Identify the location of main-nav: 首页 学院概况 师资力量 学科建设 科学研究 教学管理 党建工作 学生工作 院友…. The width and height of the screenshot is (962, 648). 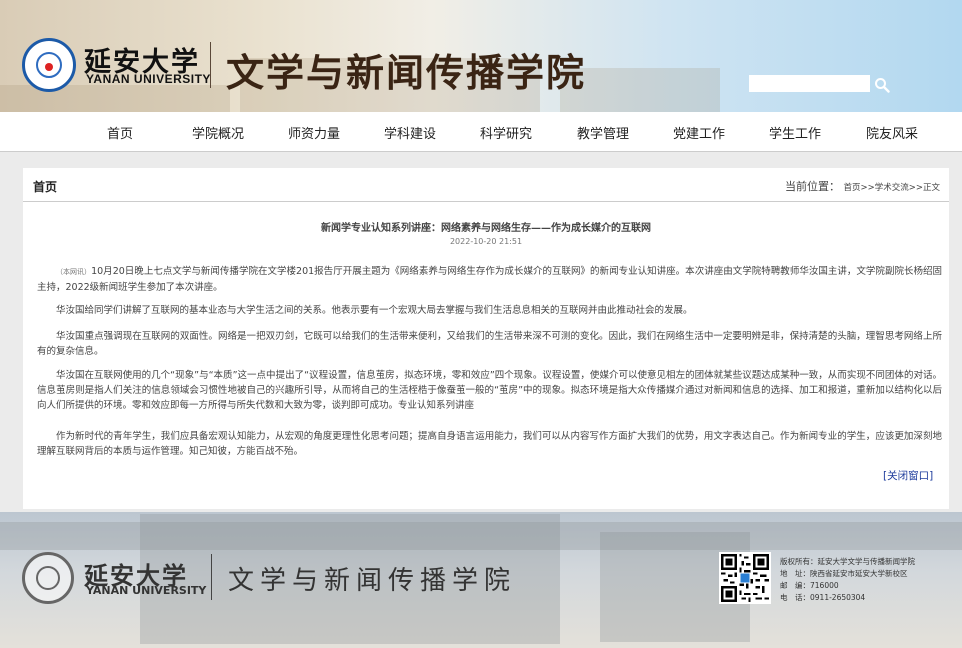
(481, 132).